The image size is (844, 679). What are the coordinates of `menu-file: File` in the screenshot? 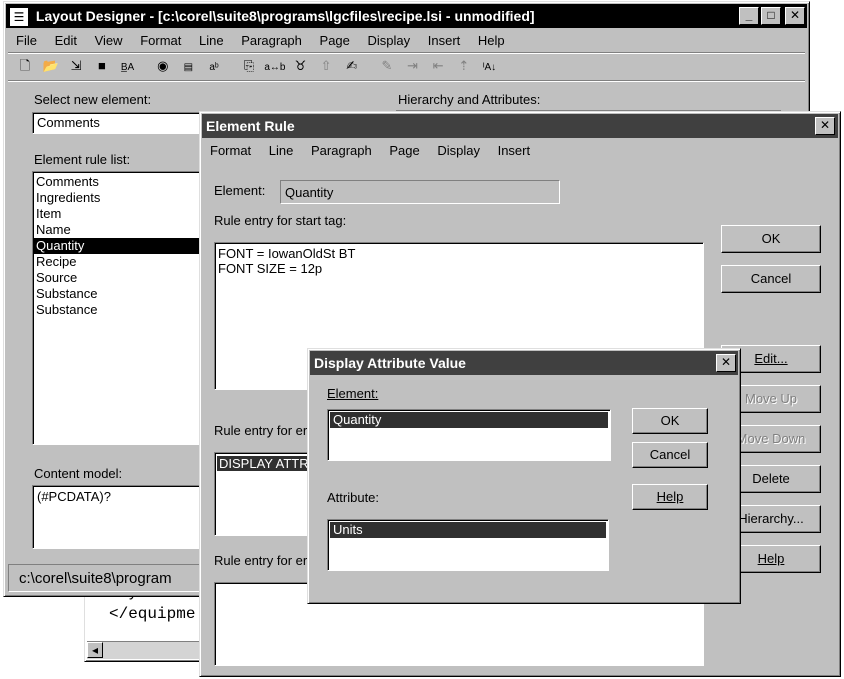 It's located at (26, 41).